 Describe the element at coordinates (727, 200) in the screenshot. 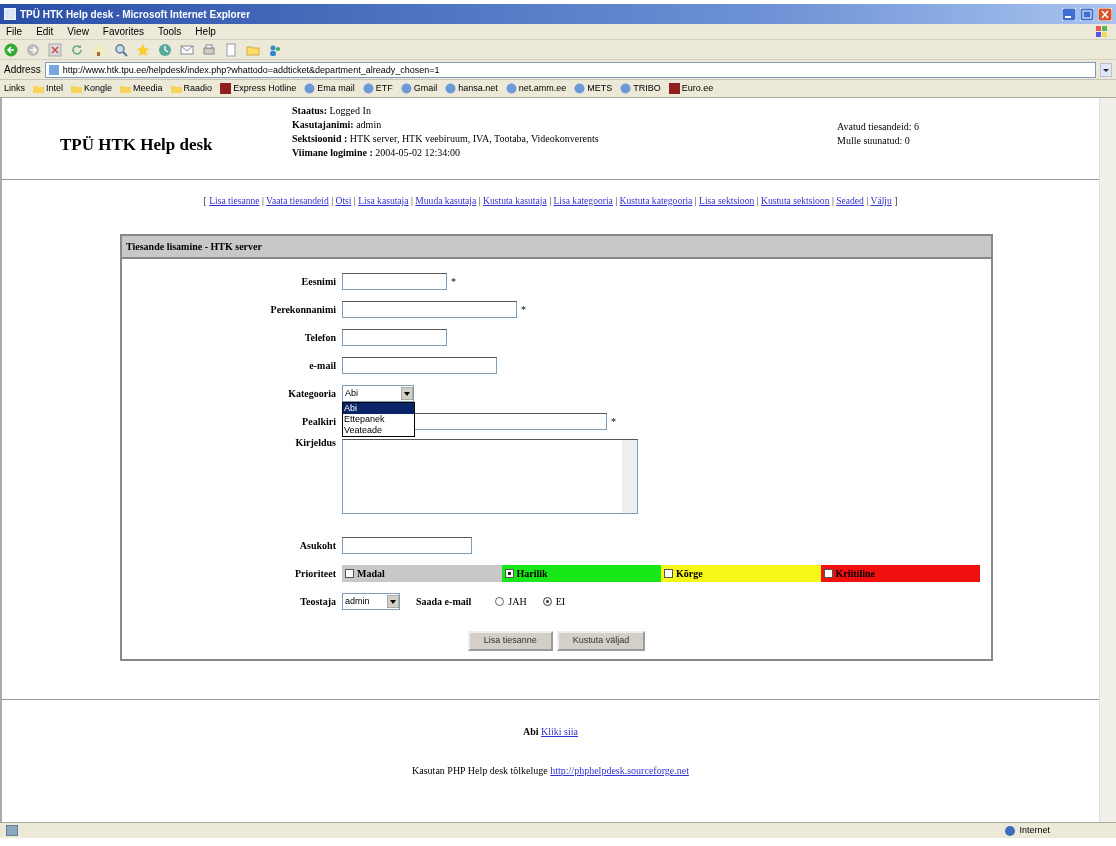

I see `nav-link: Lisa sektsioon` at that location.